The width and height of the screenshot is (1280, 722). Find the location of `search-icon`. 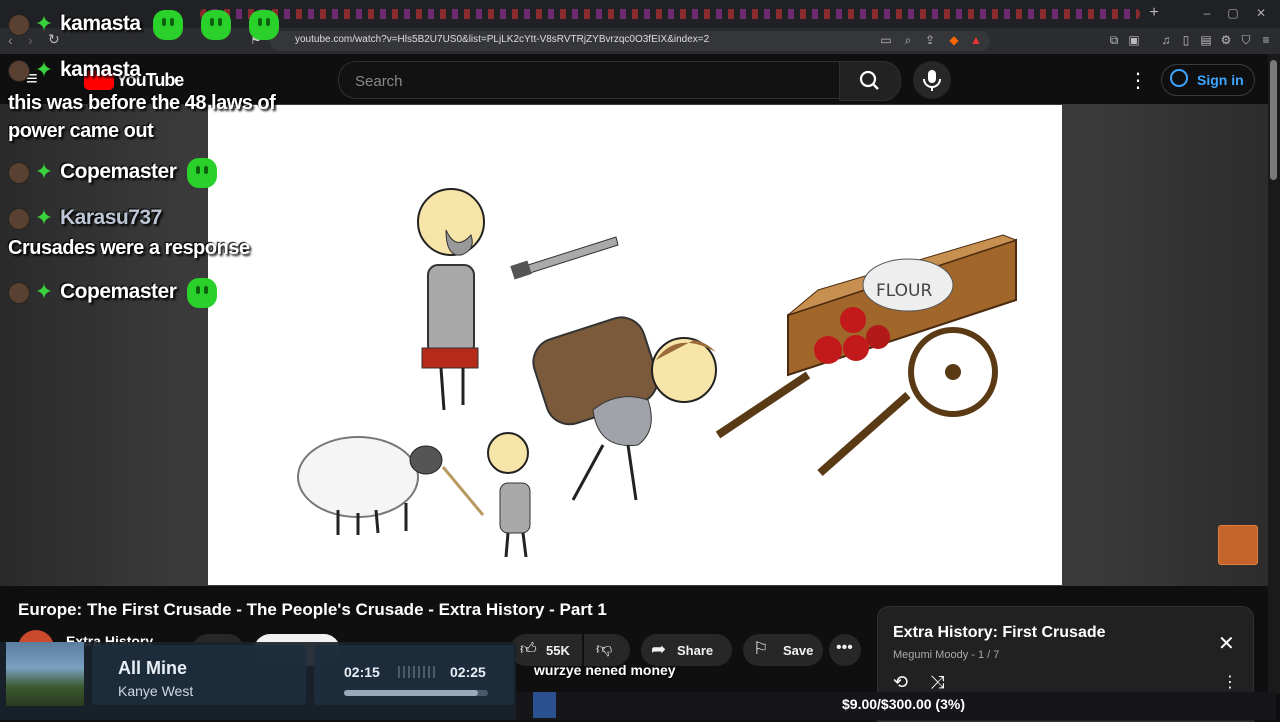

search-icon is located at coordinates (869, 80).